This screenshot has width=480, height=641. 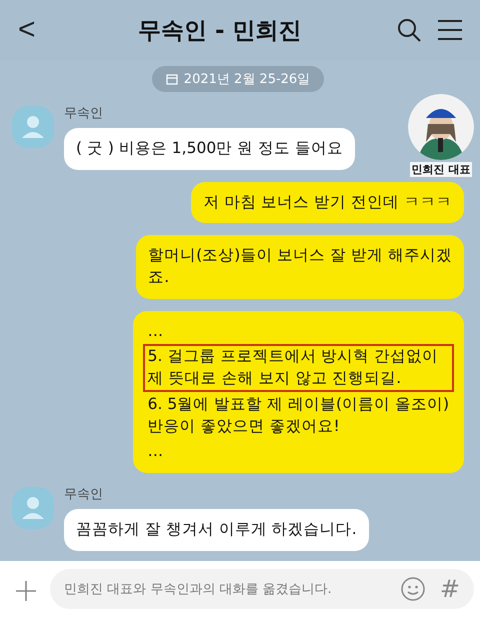 What do you see at coordinates (247, 79) in the screenshot?
I see `date-text: 2021년 2월 25-26일` at bounding box center [247, 79].